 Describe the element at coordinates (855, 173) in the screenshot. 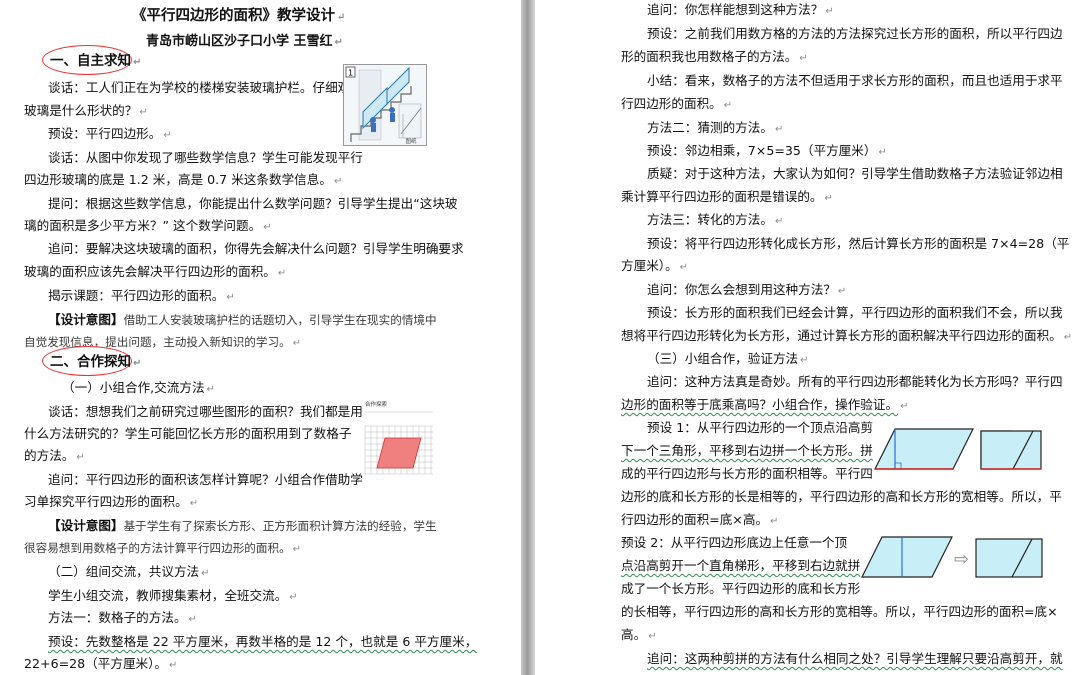

I see `paragraph-line: 质疑：对于这种方法，大家认为如何？引导学生借助数格子方法验证邻边相` at that location.